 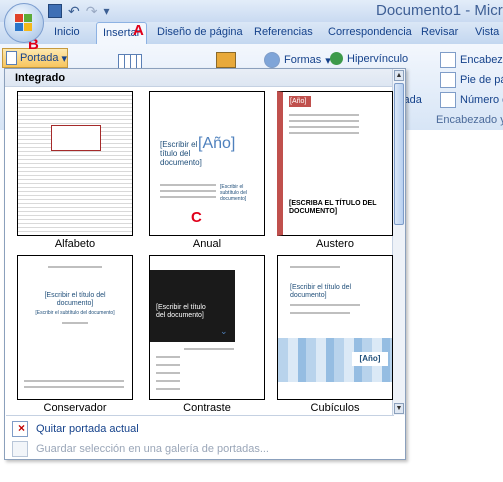 What do you see at coordinates (20, 449) in the screenshot?
I see `save-gallery-icon` at bounding box center [20, 449].